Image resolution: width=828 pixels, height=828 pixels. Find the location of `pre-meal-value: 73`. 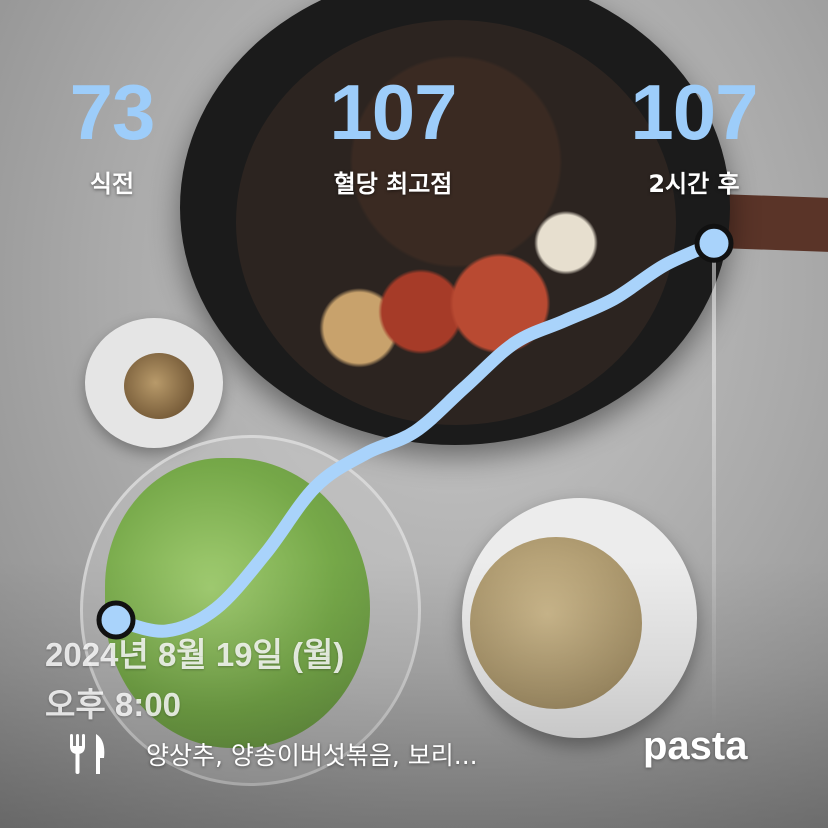

pre-meal-value: 73 is located at coordinates (112, 112).